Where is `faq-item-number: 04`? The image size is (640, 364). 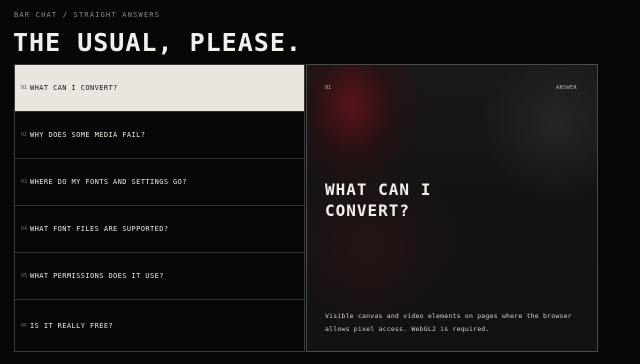 faq-item-number: 04 is located at coordinates (24, 229).